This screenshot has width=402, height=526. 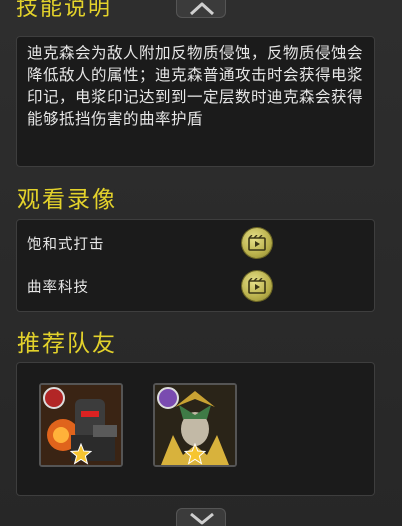 What do you see at coordinates (64, 10) in the screenshot?
I see `skill-section-title-text: 技能说明` at bounding box center [64, 10].